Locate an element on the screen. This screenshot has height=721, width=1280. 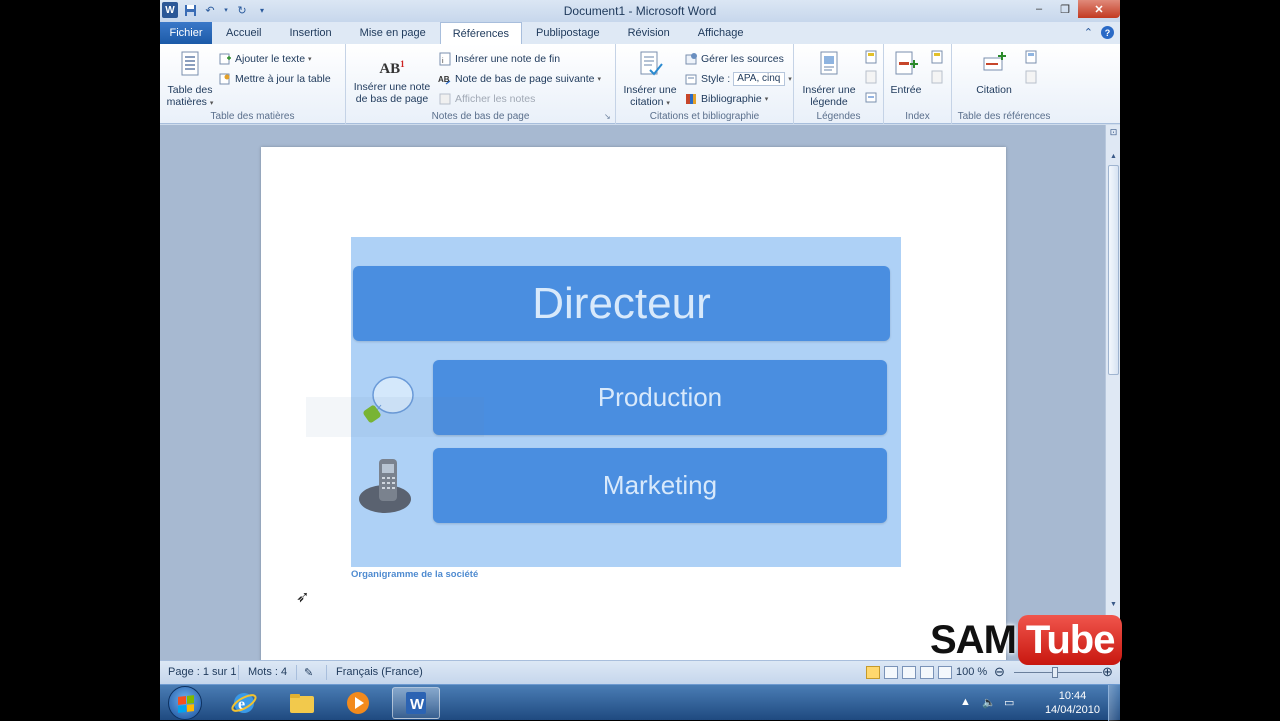
mark-entry-button: Entrée is located at coordinates (906, 73).